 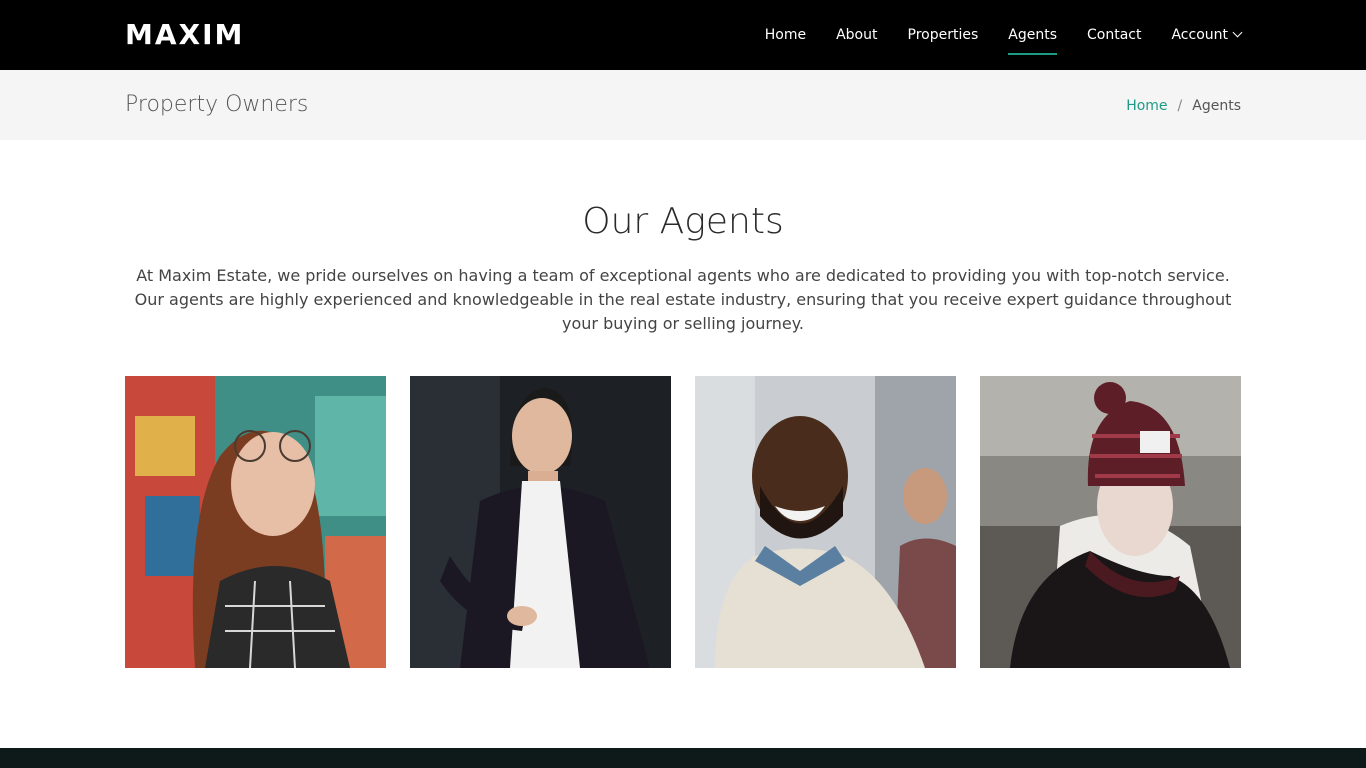 I want to click on nav-label: About, so click(x=857, y=35).